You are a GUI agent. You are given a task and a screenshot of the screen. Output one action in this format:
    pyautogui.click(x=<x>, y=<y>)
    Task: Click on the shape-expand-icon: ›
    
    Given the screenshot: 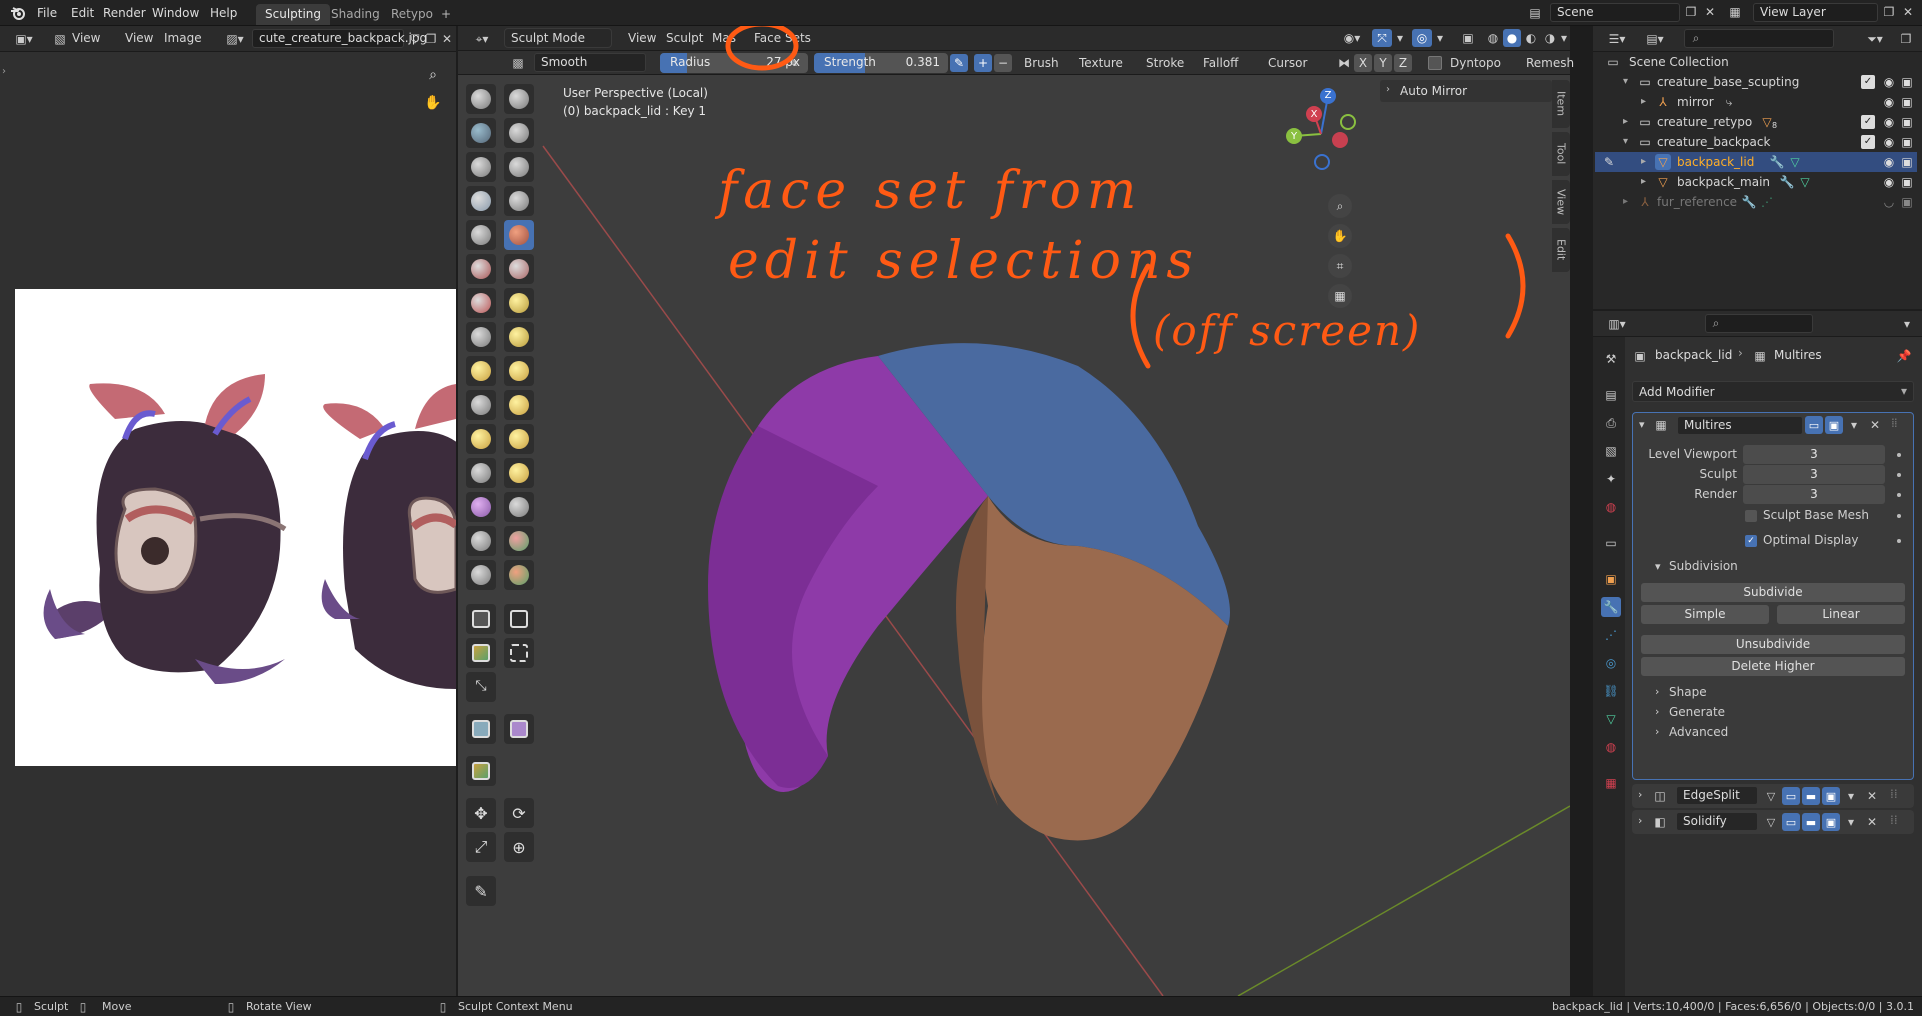 What is the action you would take?
    pyautogui.click(x=1657, y=691)
    